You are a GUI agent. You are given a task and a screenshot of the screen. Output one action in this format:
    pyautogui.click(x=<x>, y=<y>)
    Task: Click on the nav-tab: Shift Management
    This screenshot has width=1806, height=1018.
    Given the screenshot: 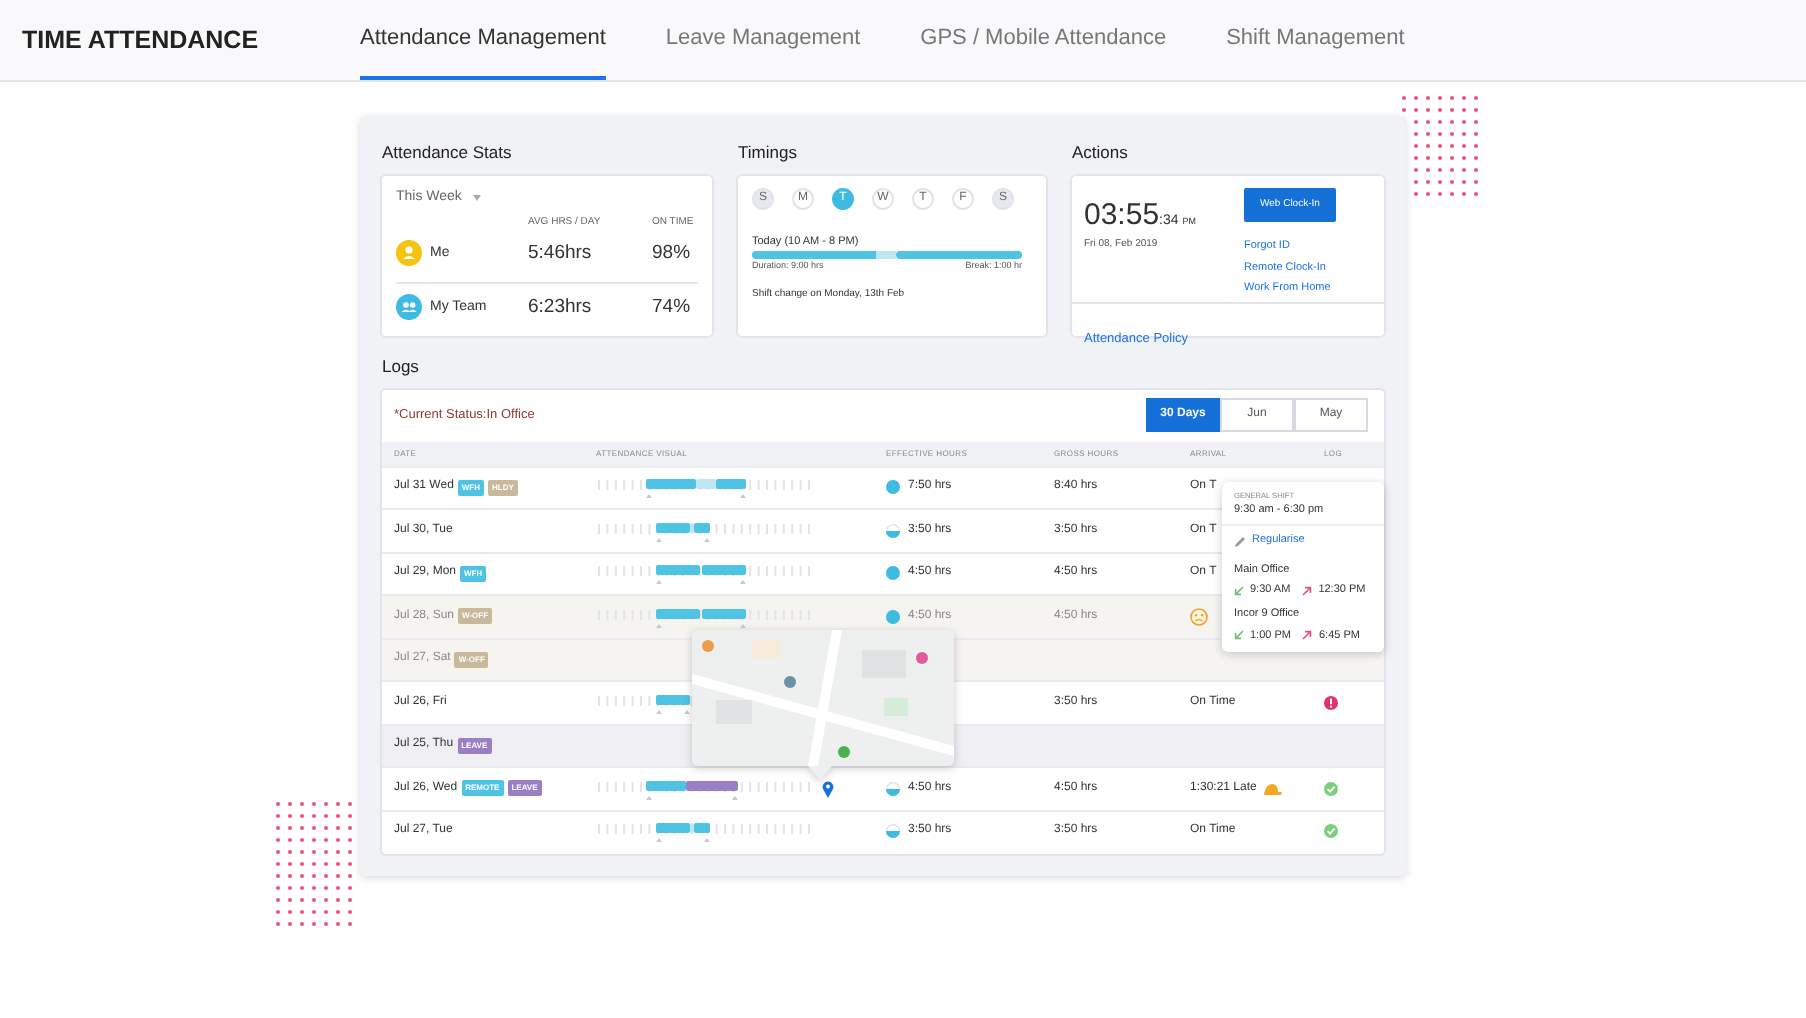 What is the action you would take?
    pyautogui.click(x=1315, y=40)
    